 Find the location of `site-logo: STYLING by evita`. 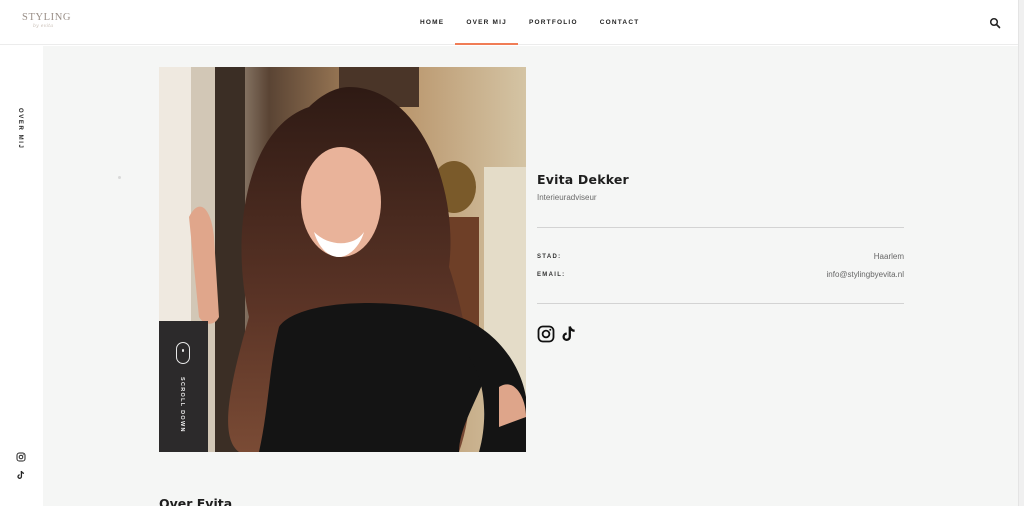

site-logo: STYLING by evita is located at coordinates (46, 23).